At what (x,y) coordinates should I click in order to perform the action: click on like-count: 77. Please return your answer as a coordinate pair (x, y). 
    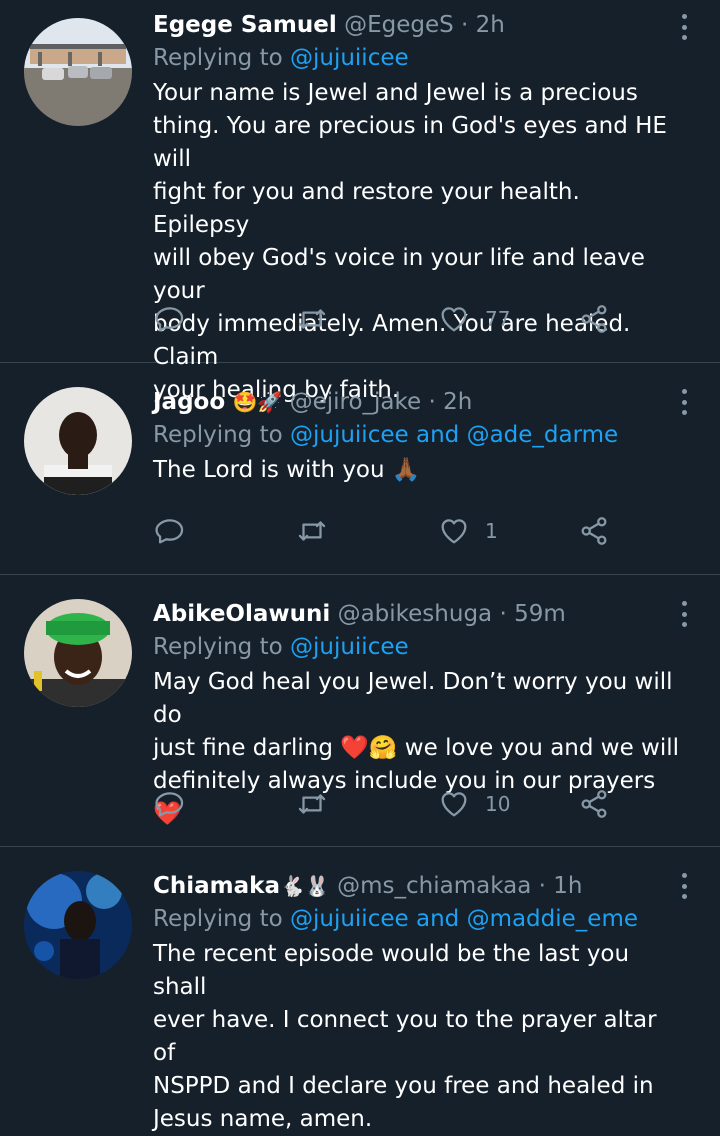
    Looking at the image, I should click on (498, 319).